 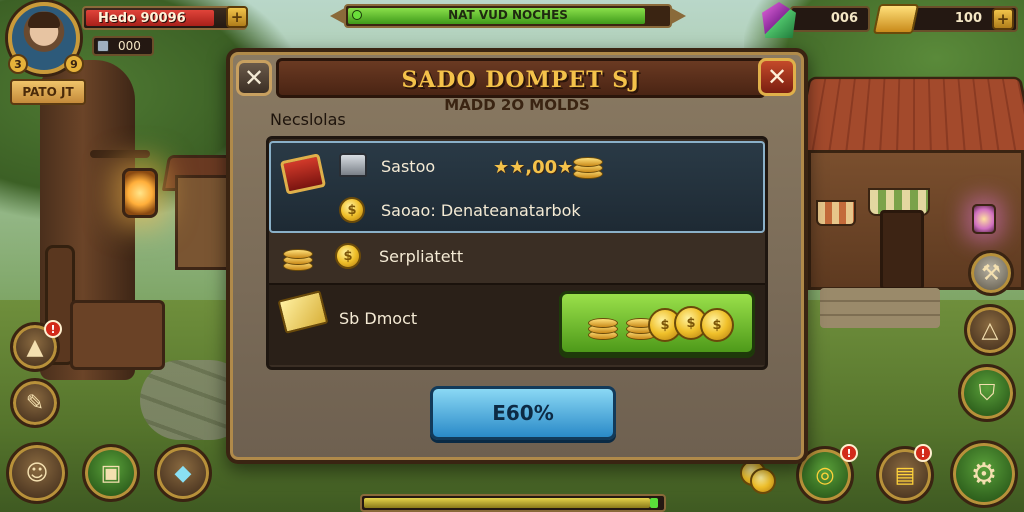 I want to click on player-plus-button: +, so click(x=237, y=17).